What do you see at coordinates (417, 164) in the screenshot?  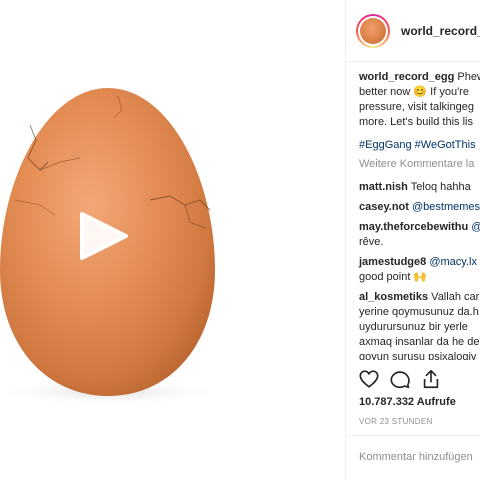 I see `load-more-comments-label: Weitere Kommentare la` at bounding box center [417, 164].